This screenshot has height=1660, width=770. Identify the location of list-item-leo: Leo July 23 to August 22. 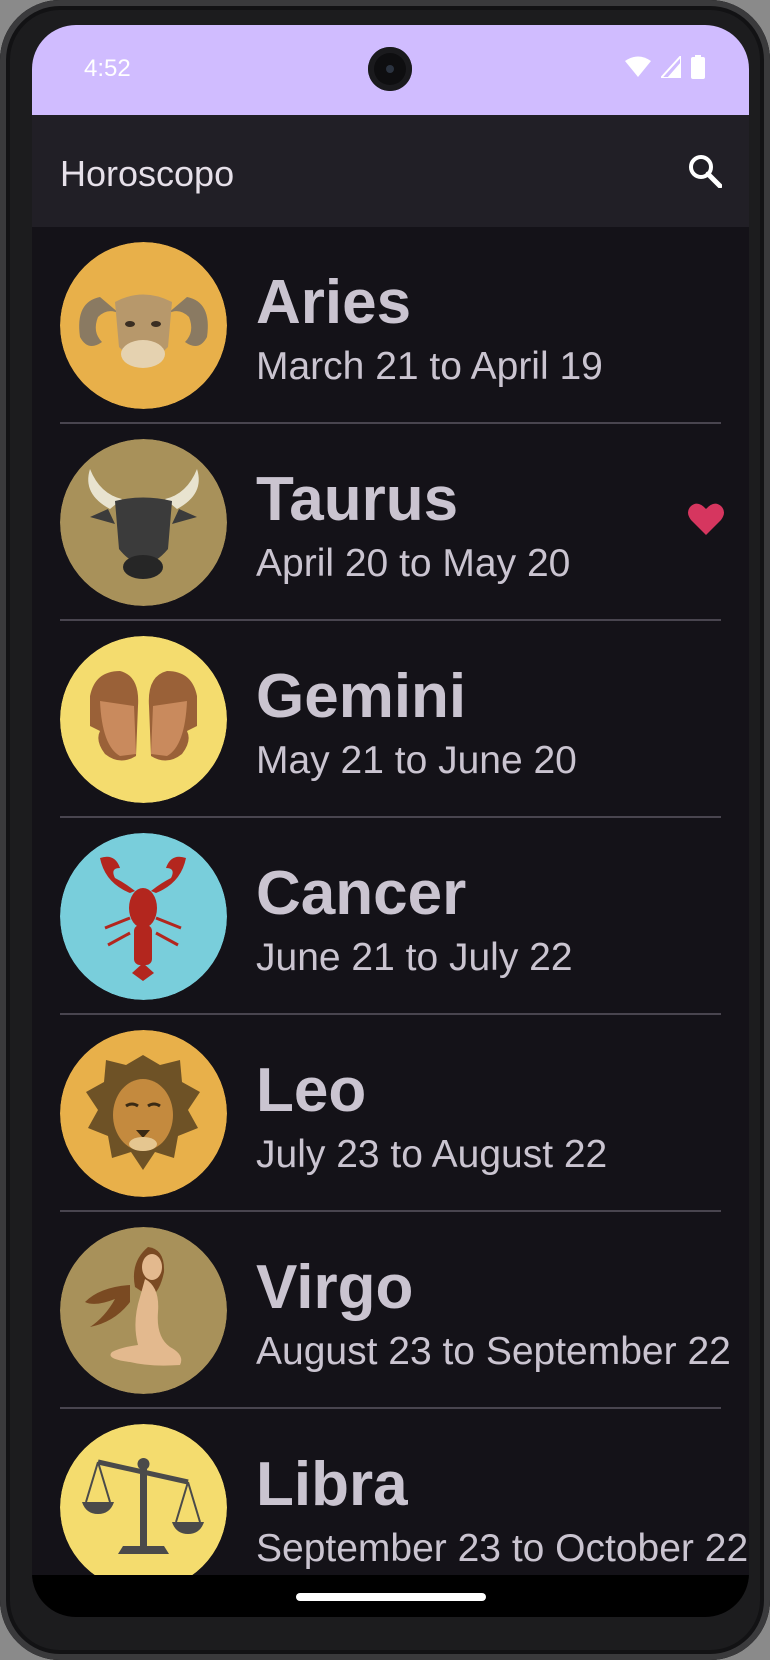
(390, 1113).